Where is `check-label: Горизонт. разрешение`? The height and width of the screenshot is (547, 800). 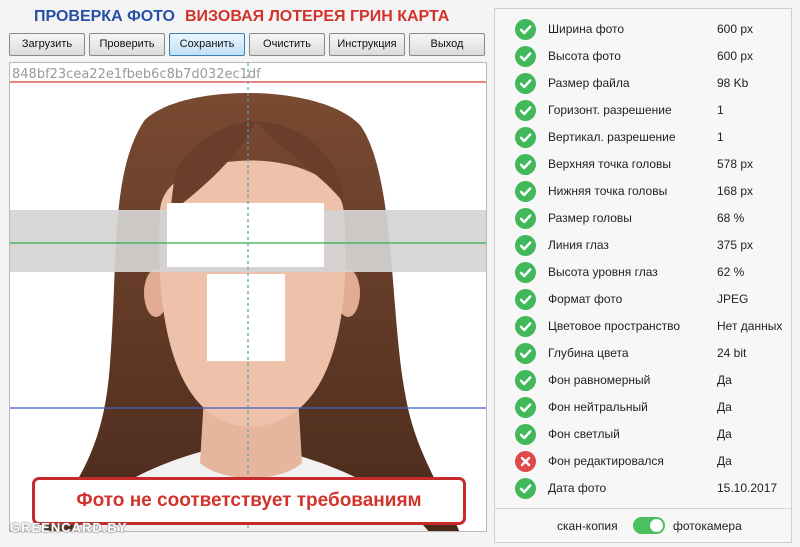
check-label: Горизонт. разрешение is located at coordinates (610, 110).